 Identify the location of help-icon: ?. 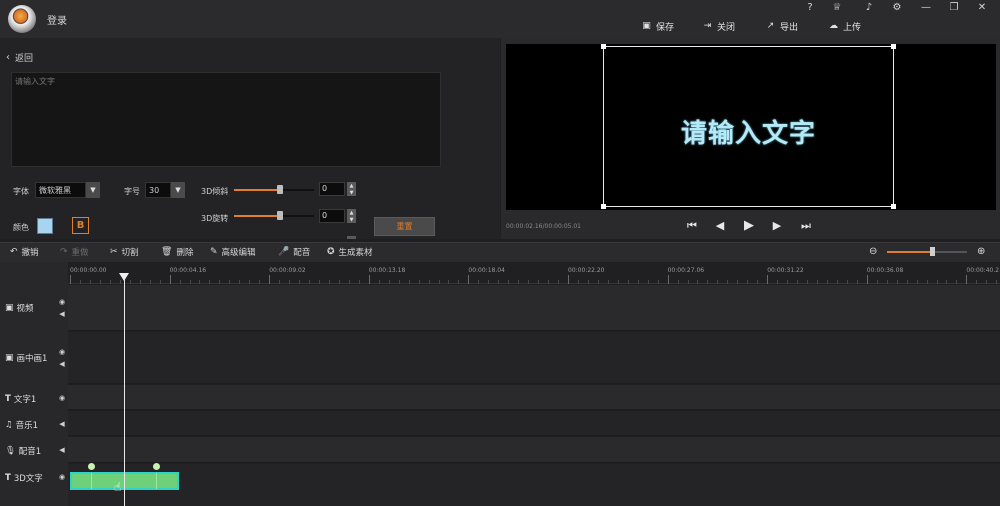
(810, 9).